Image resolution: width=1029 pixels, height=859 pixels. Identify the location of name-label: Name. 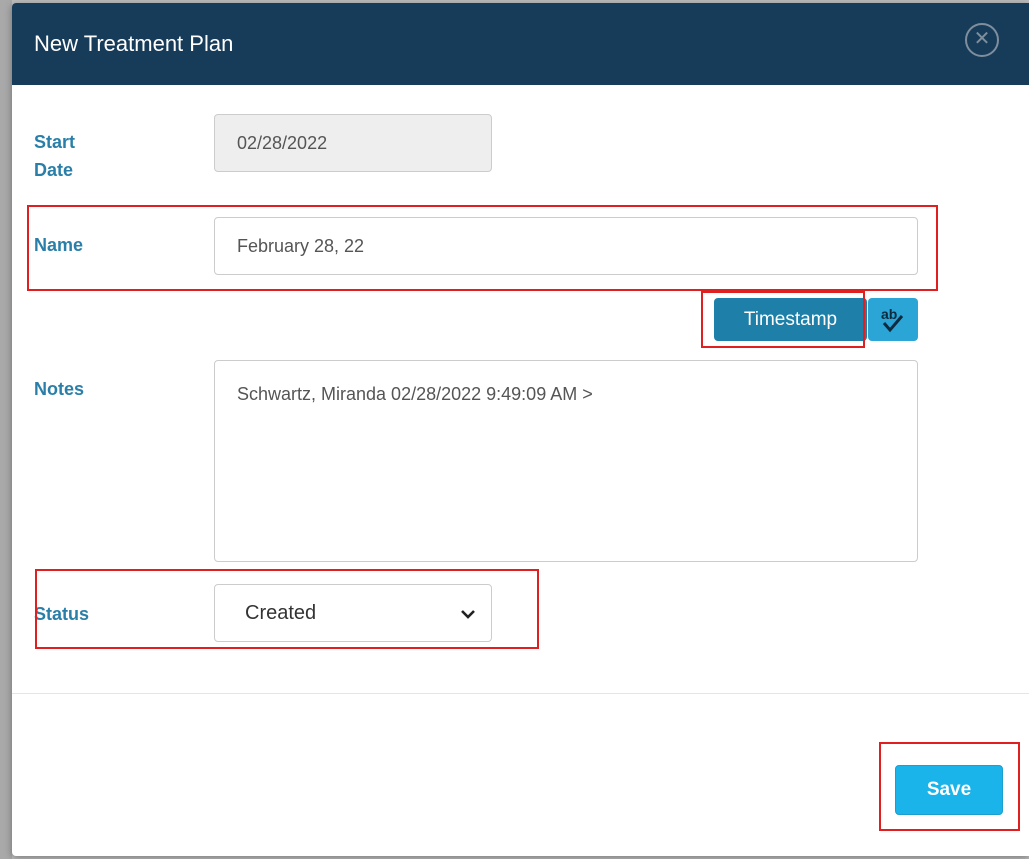
(59, 245).